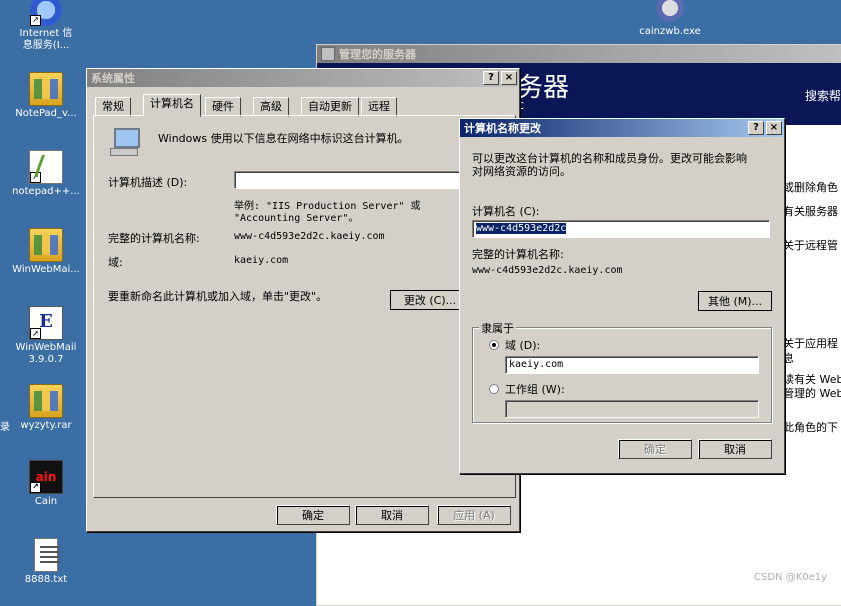 This screenshot has width=841, height=606. What do you see at coordinates (47, 555) in the screenshot?
I see `text-file-icon` at bounding box center [47, 555].